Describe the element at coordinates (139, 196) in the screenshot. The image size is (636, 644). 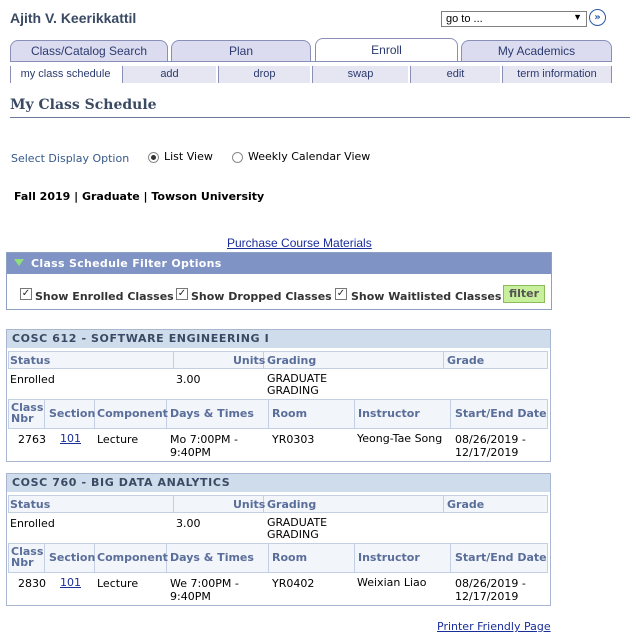
I see `term-info: Fall 2019 | Graduate | Towson University` at that location.